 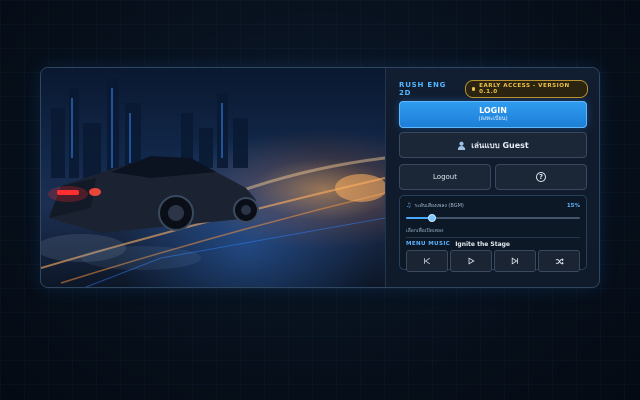 I want to click on logout-button-label: Logout, so click(x=445, y=177).